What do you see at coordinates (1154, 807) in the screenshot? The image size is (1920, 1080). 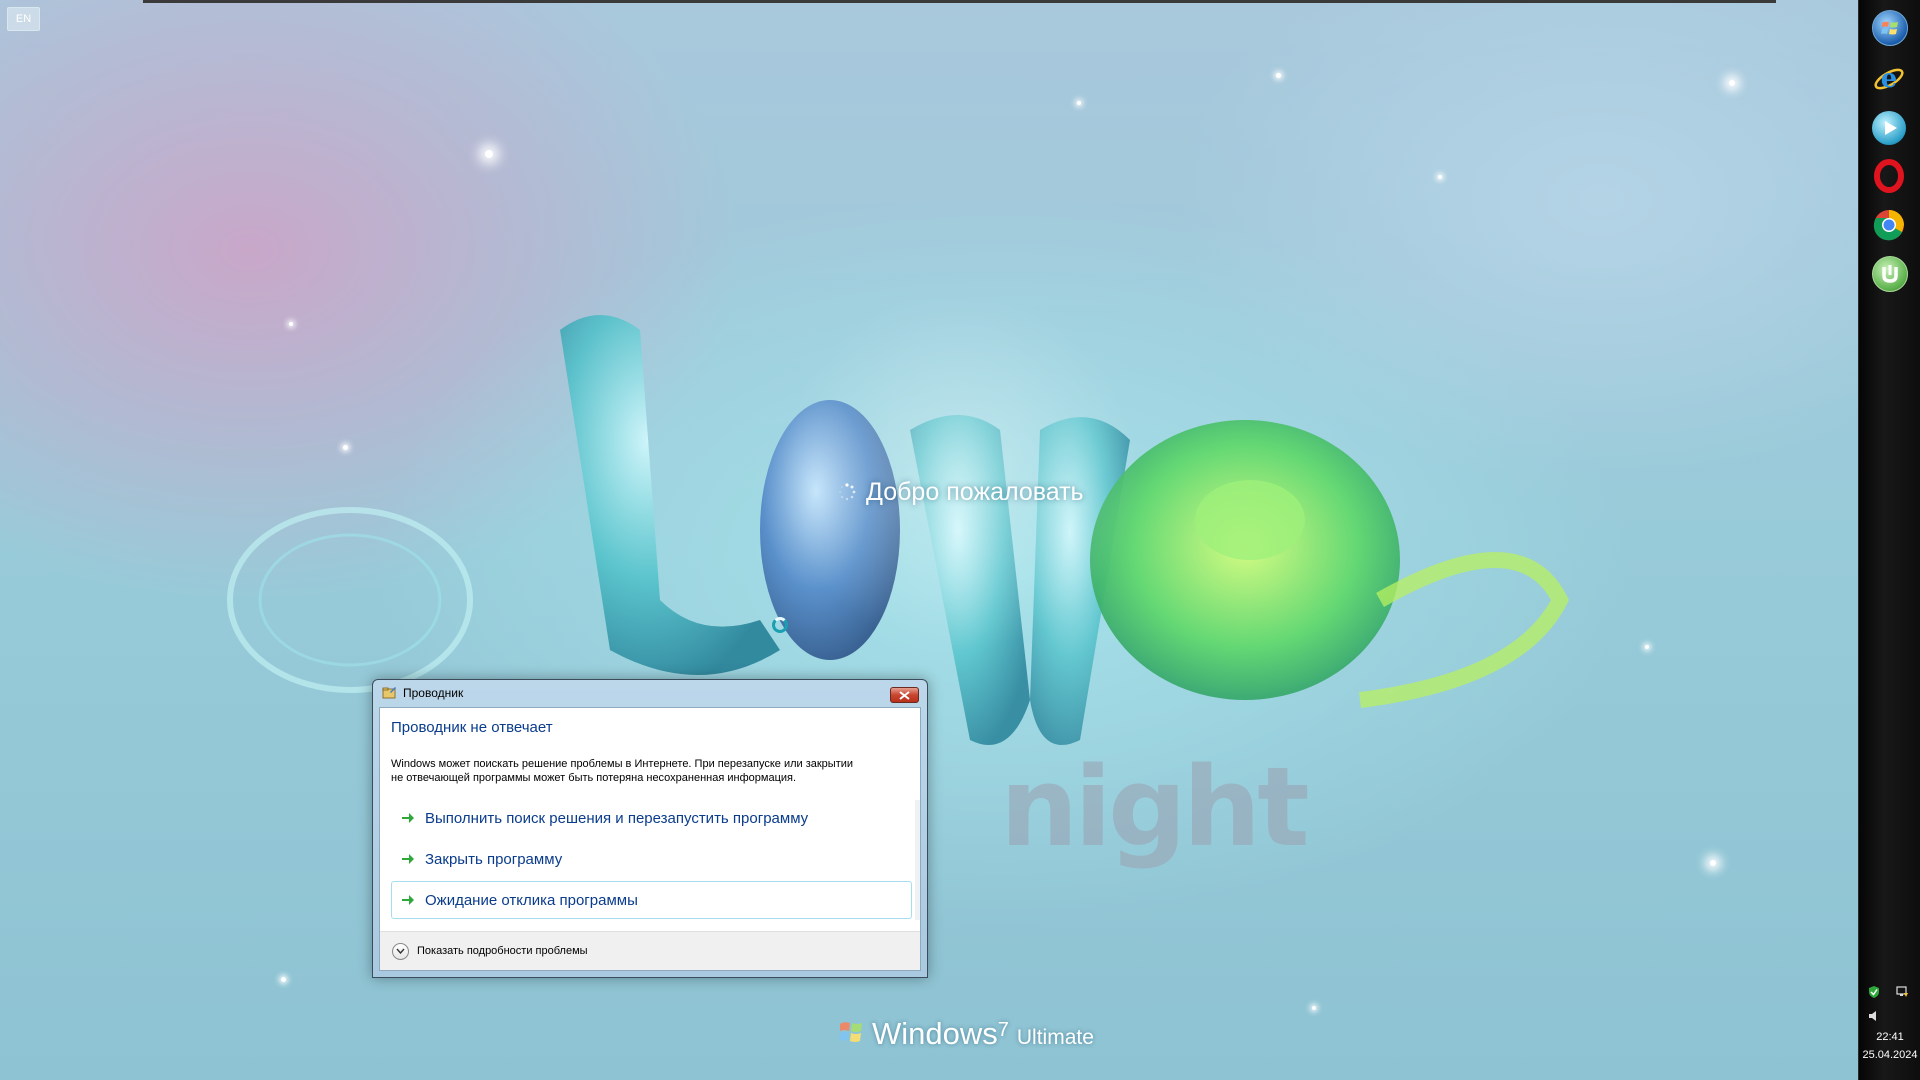 I see `svg-text: night` at bounding box center [1154, 807].